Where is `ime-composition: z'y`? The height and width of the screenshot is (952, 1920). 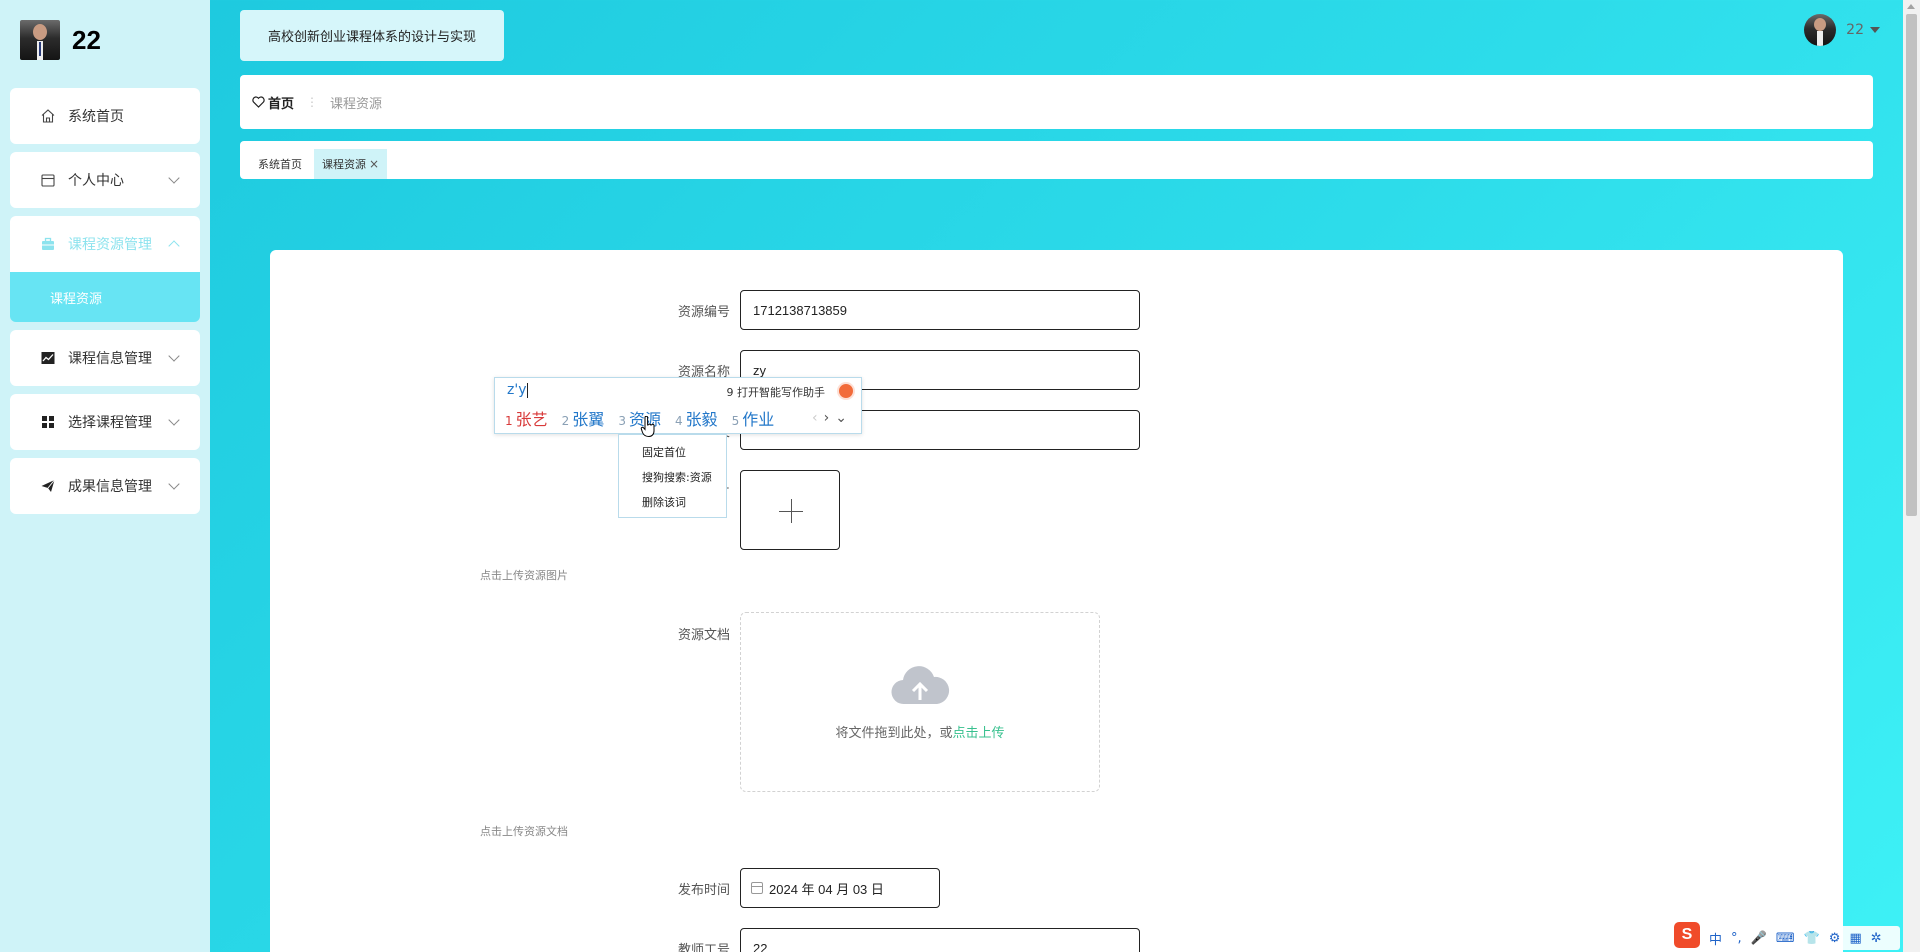
ime-composition: z'y is located at coordinates (518, 390).